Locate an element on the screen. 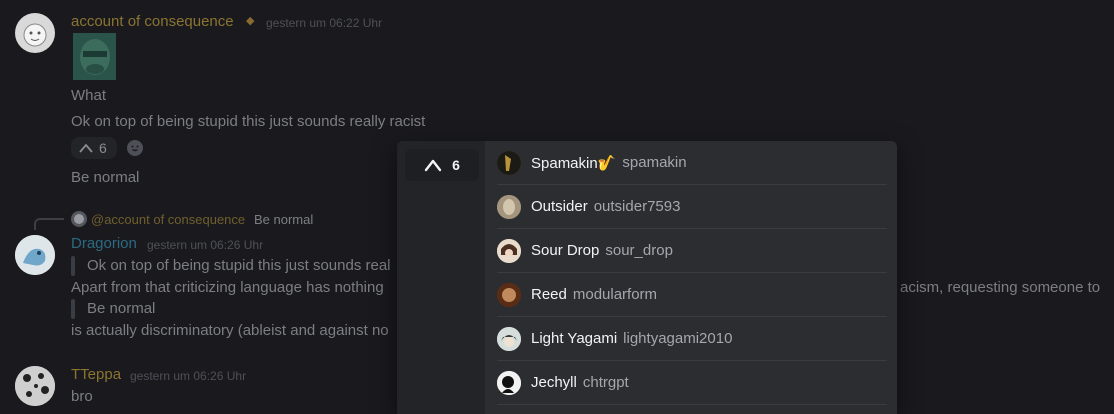  username: TTeppa is located at coordinates (96, 374).